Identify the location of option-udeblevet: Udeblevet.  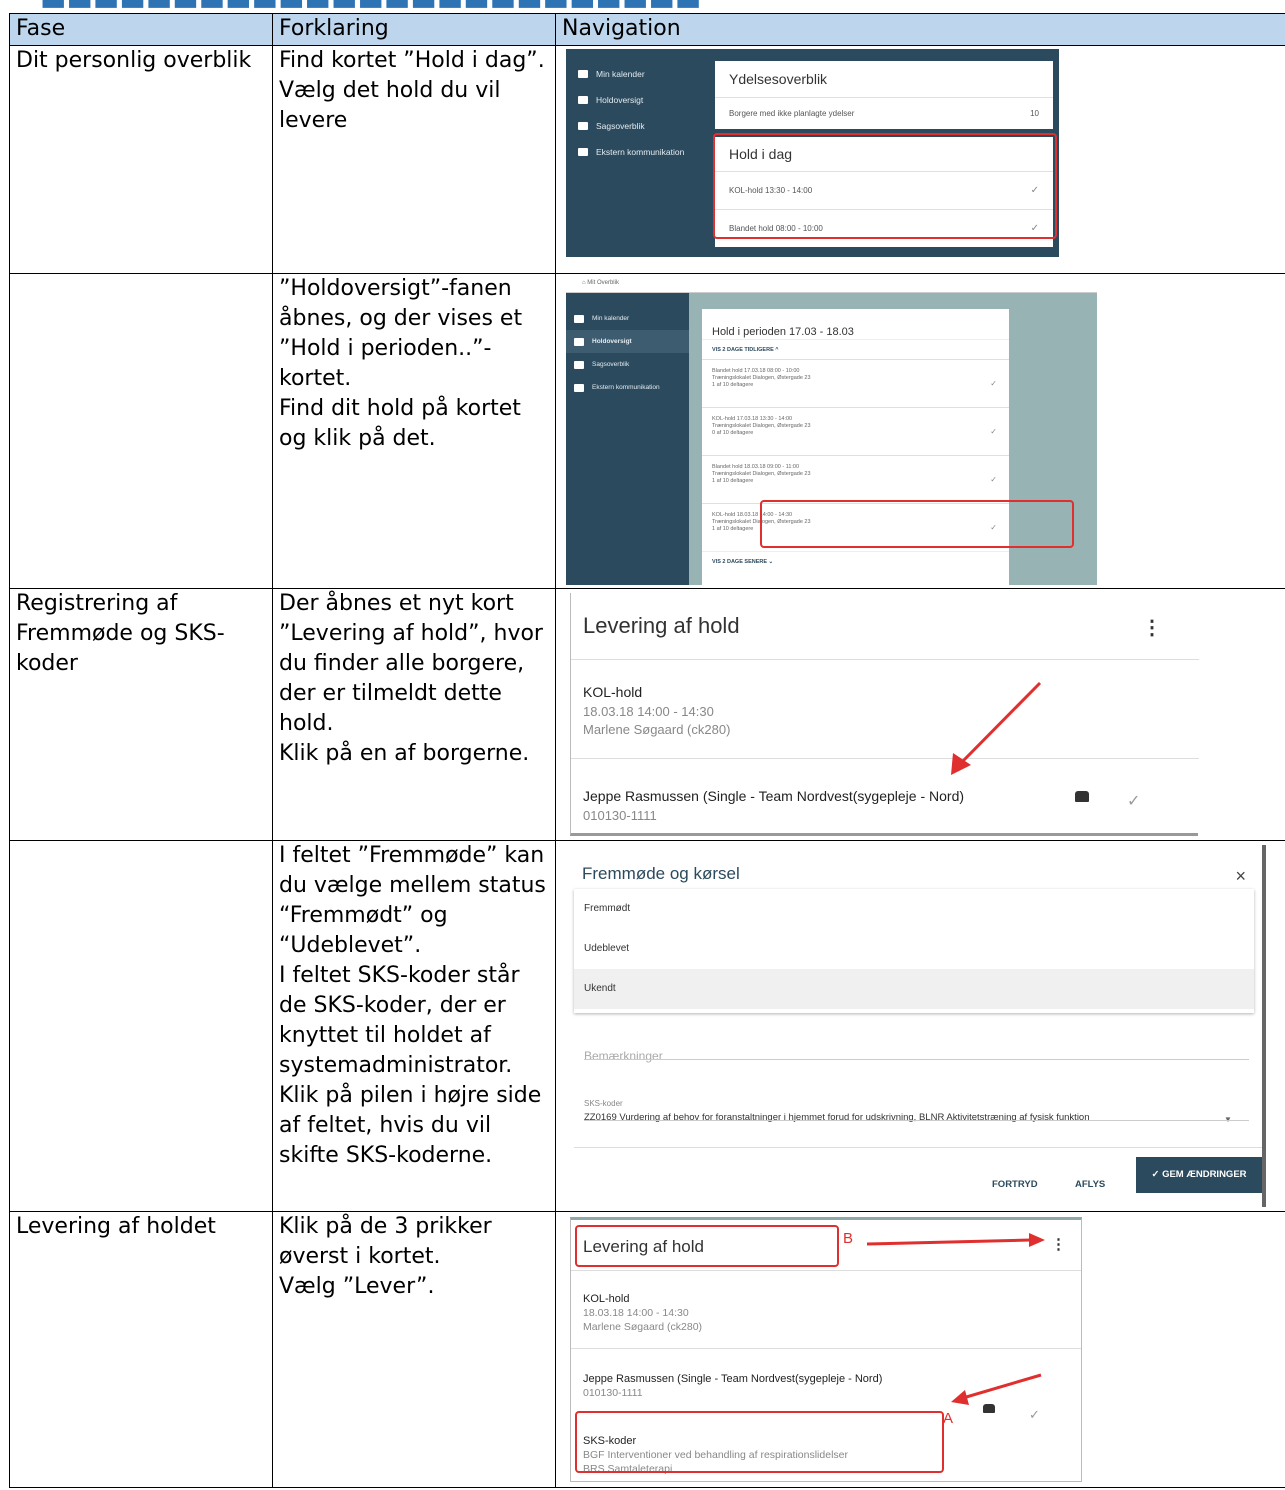
(914, 949).